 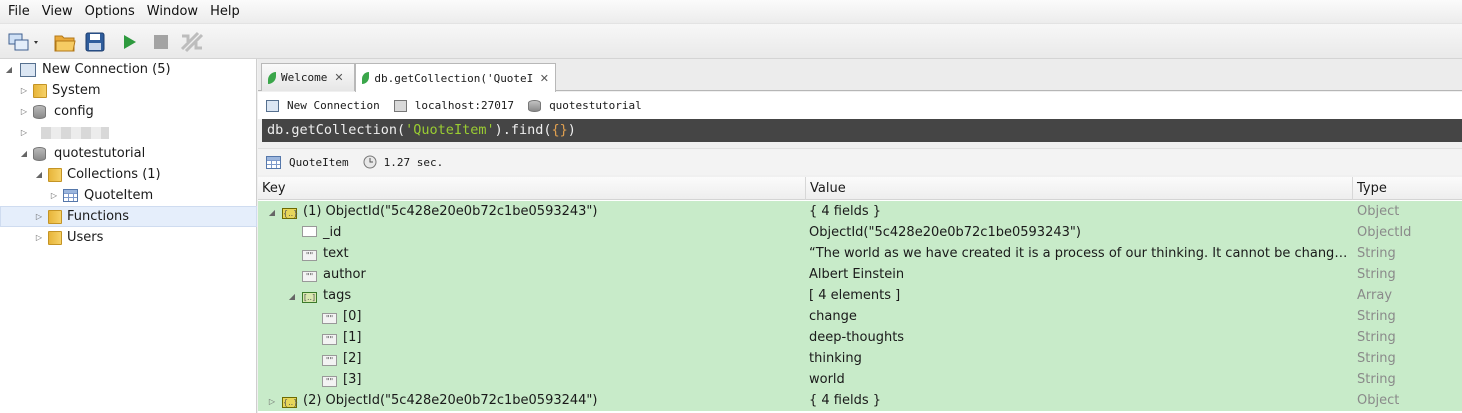 I want to click on save-button, so click(x=95, y=42).